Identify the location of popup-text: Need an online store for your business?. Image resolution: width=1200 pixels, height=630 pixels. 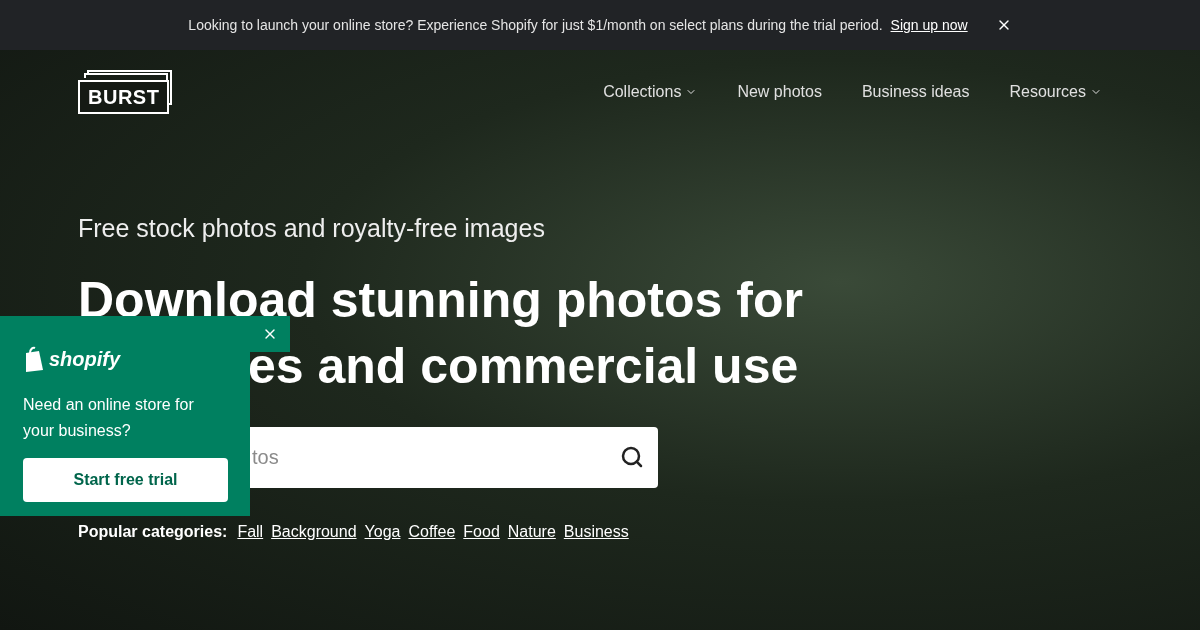
(109, 418).